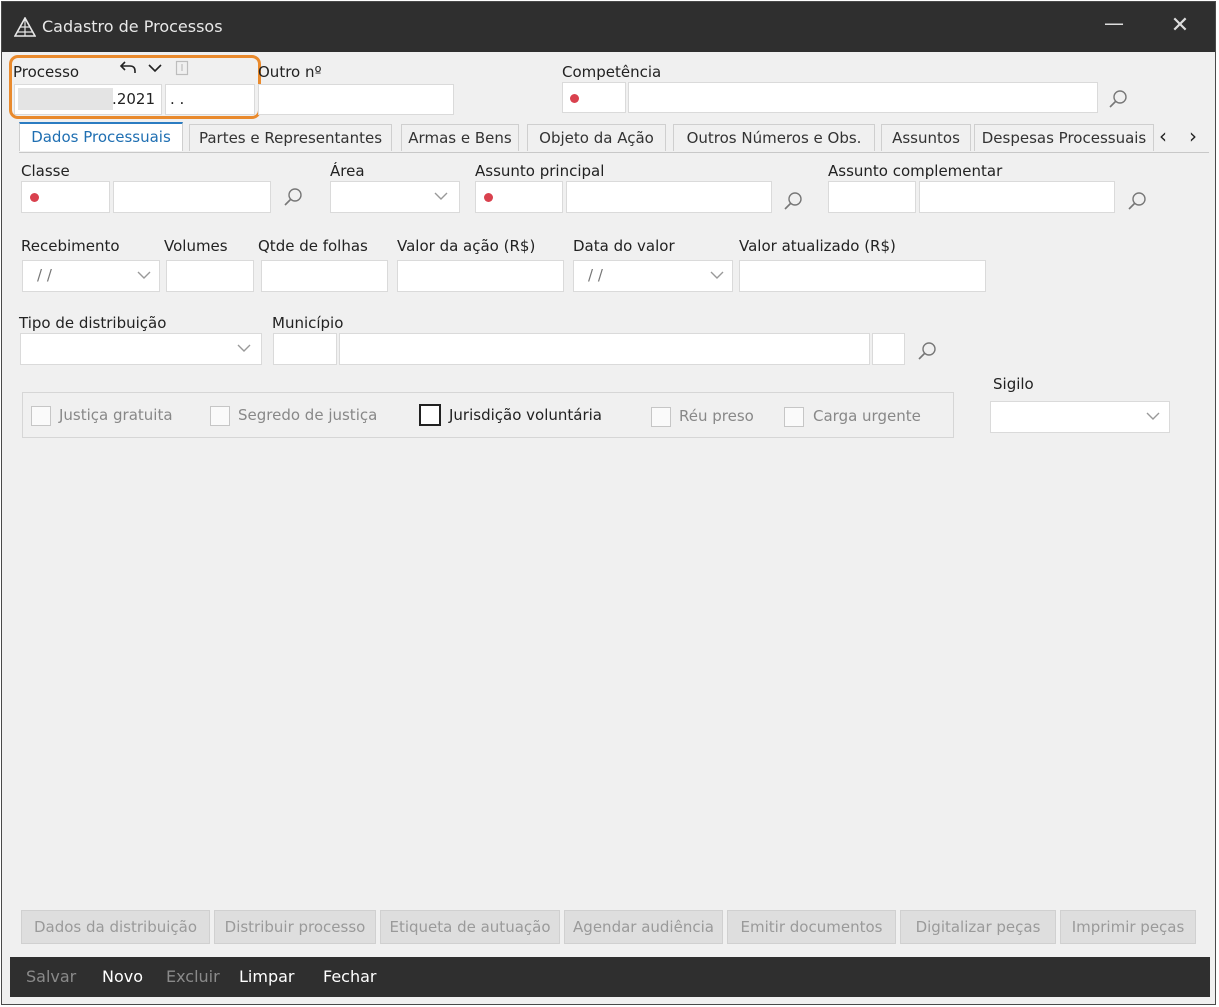  What do you see at coordinates (460, 137) in the screenshot?
I see `tab-armas-bens: Armas e Bens` at bounding box center [460, 137].